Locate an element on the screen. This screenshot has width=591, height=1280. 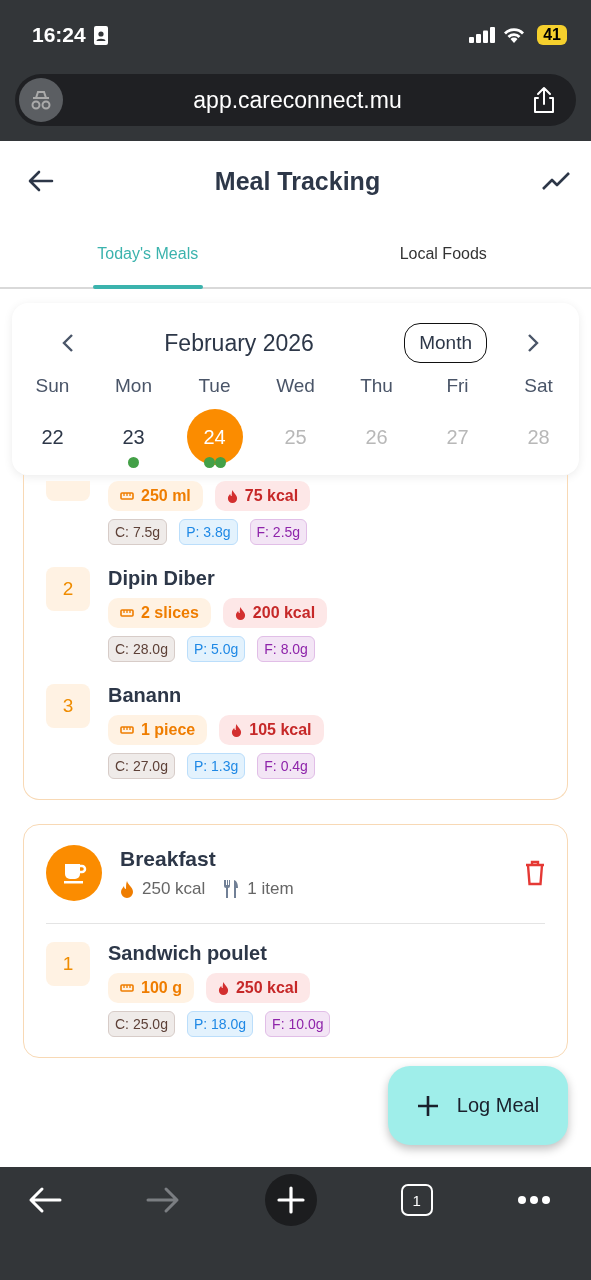
plus-icon is located at coordinates (427, 1105).